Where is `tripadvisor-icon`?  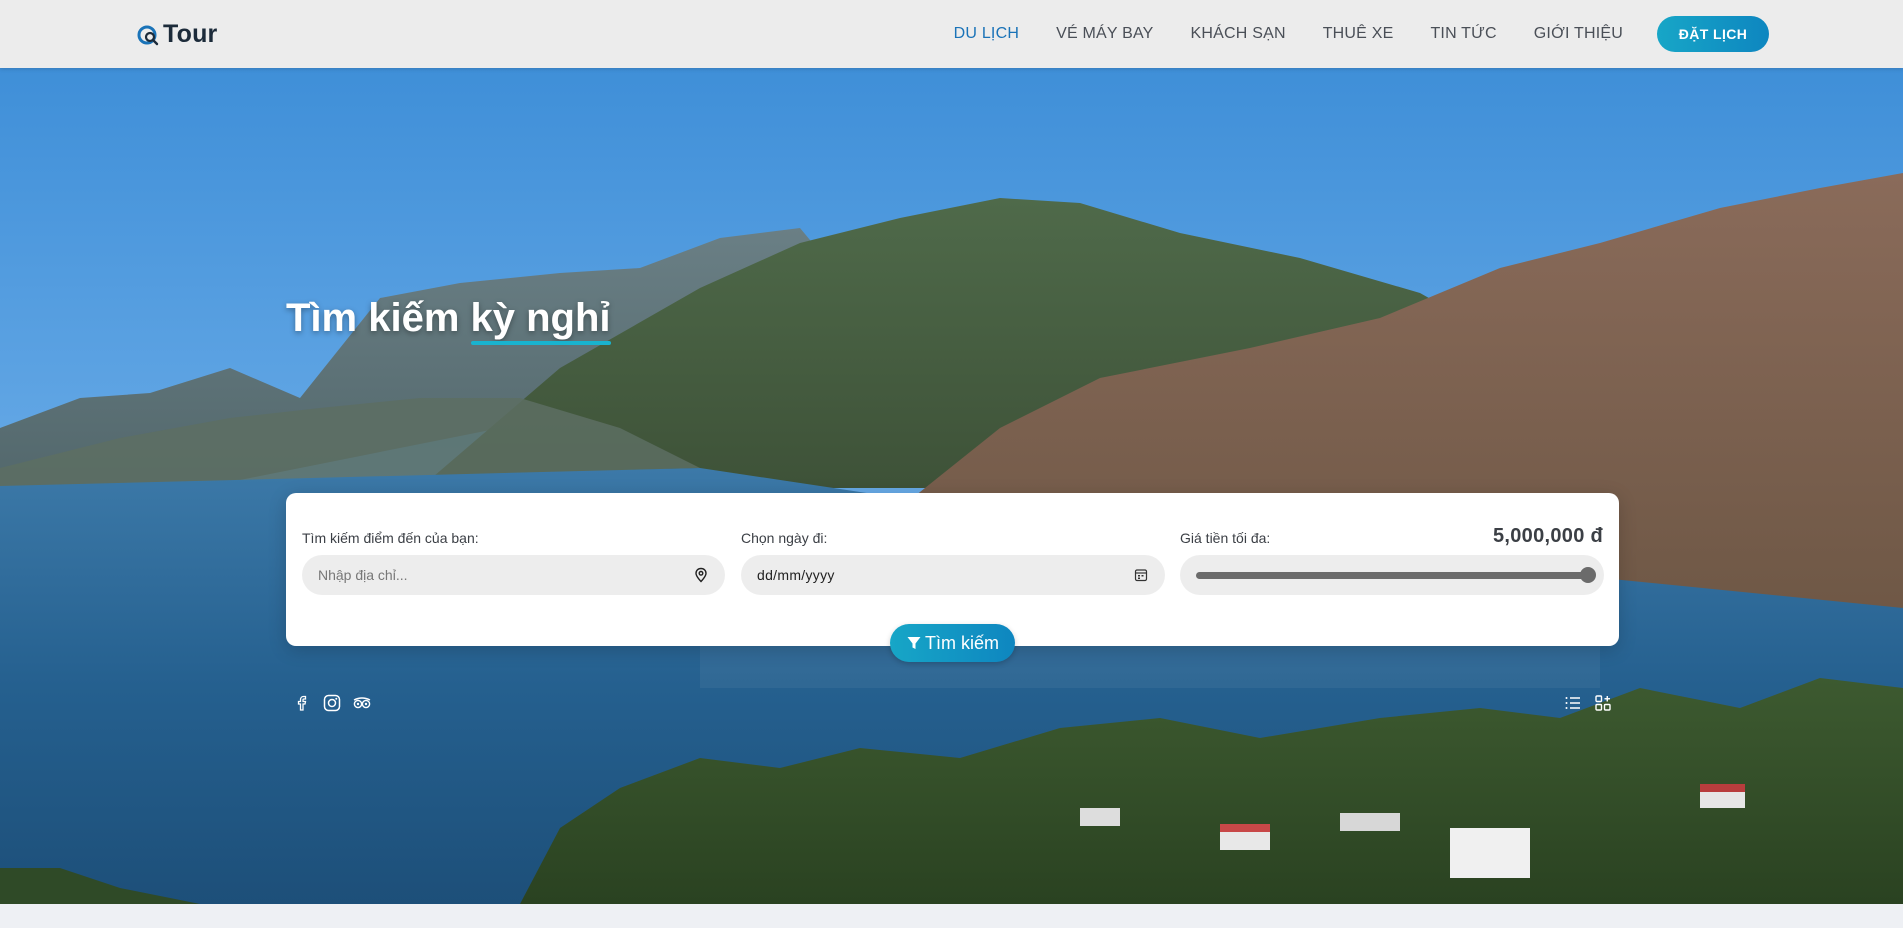
tripadvisor-icon is located at coordinates (362, 703).